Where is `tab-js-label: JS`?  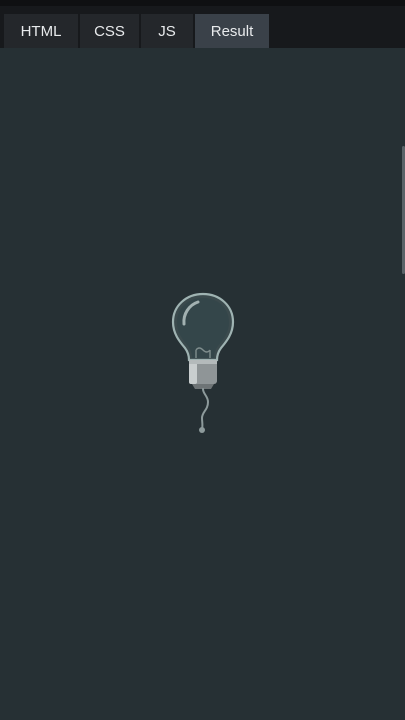
tab-js-label: JS is located at coordinates (167, 31).